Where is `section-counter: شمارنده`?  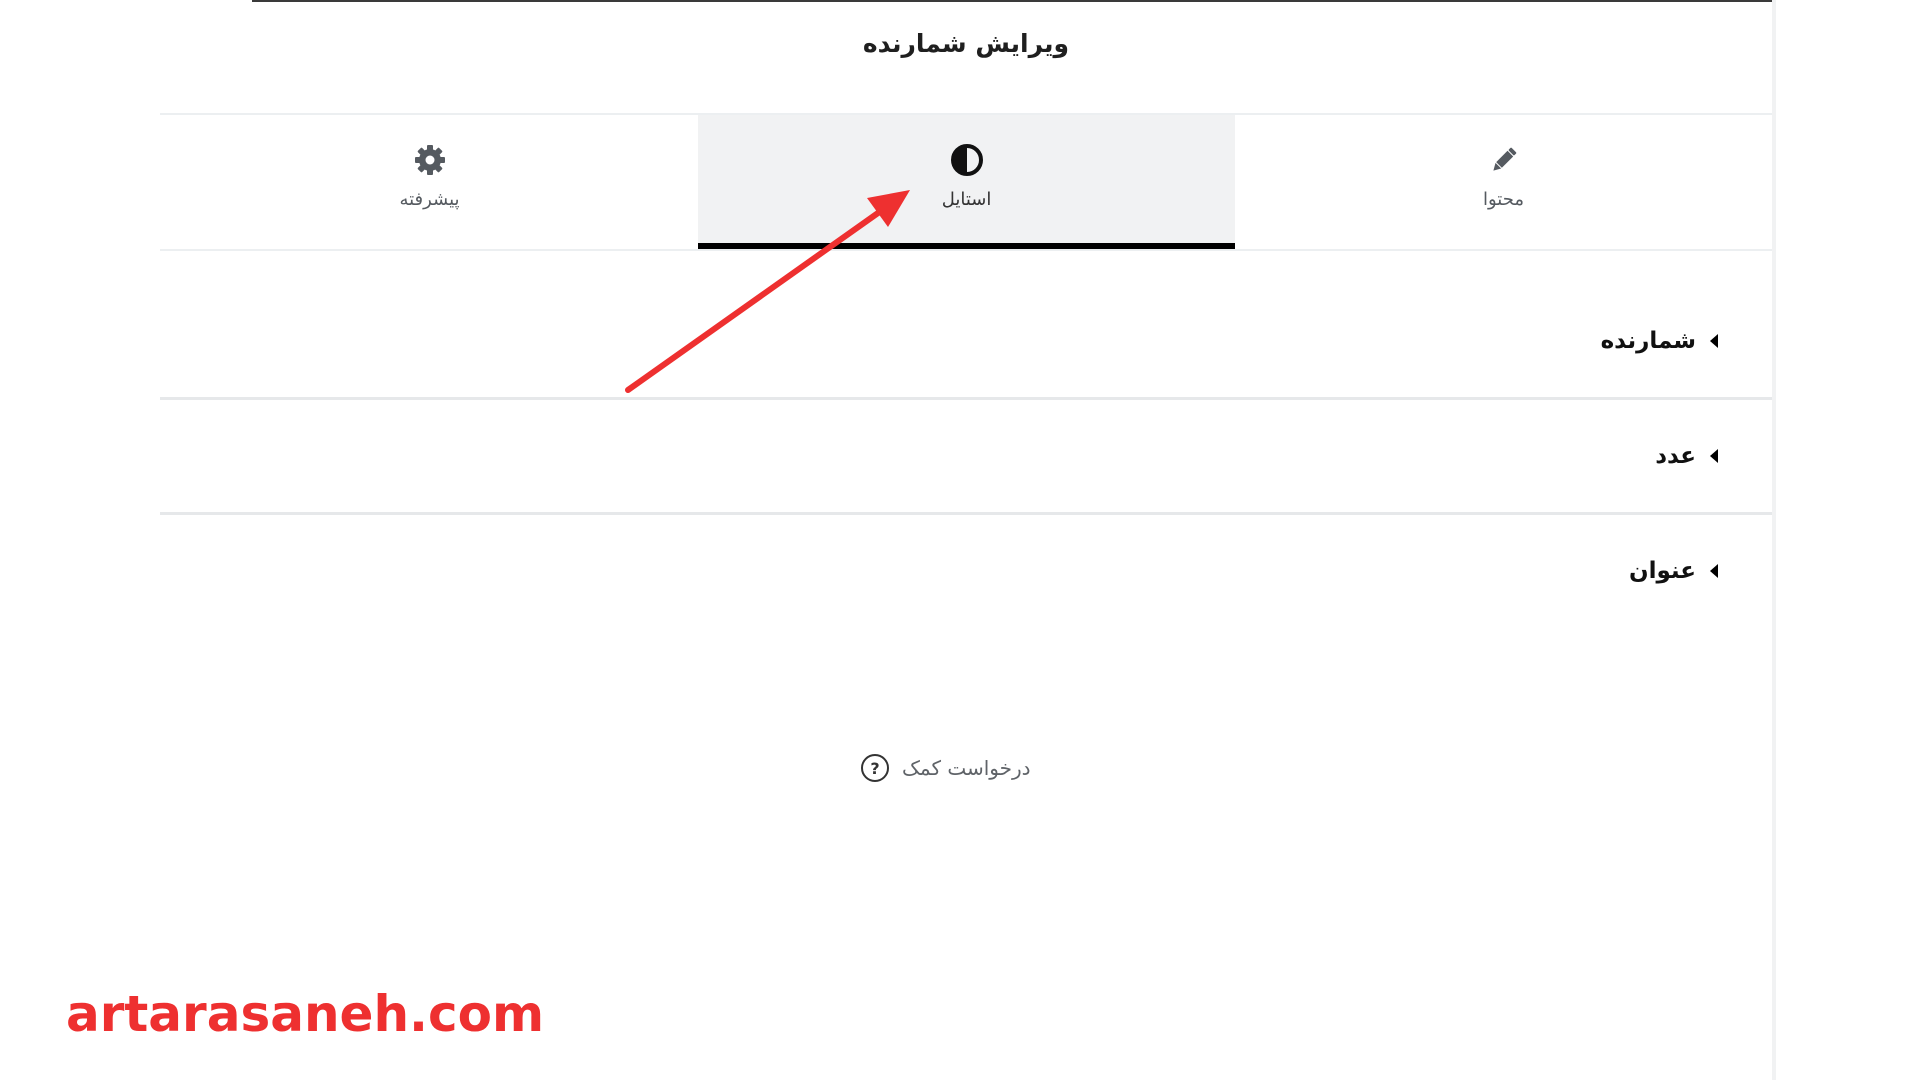 section-counter: شمارنده is located at coordinates (966, 342).